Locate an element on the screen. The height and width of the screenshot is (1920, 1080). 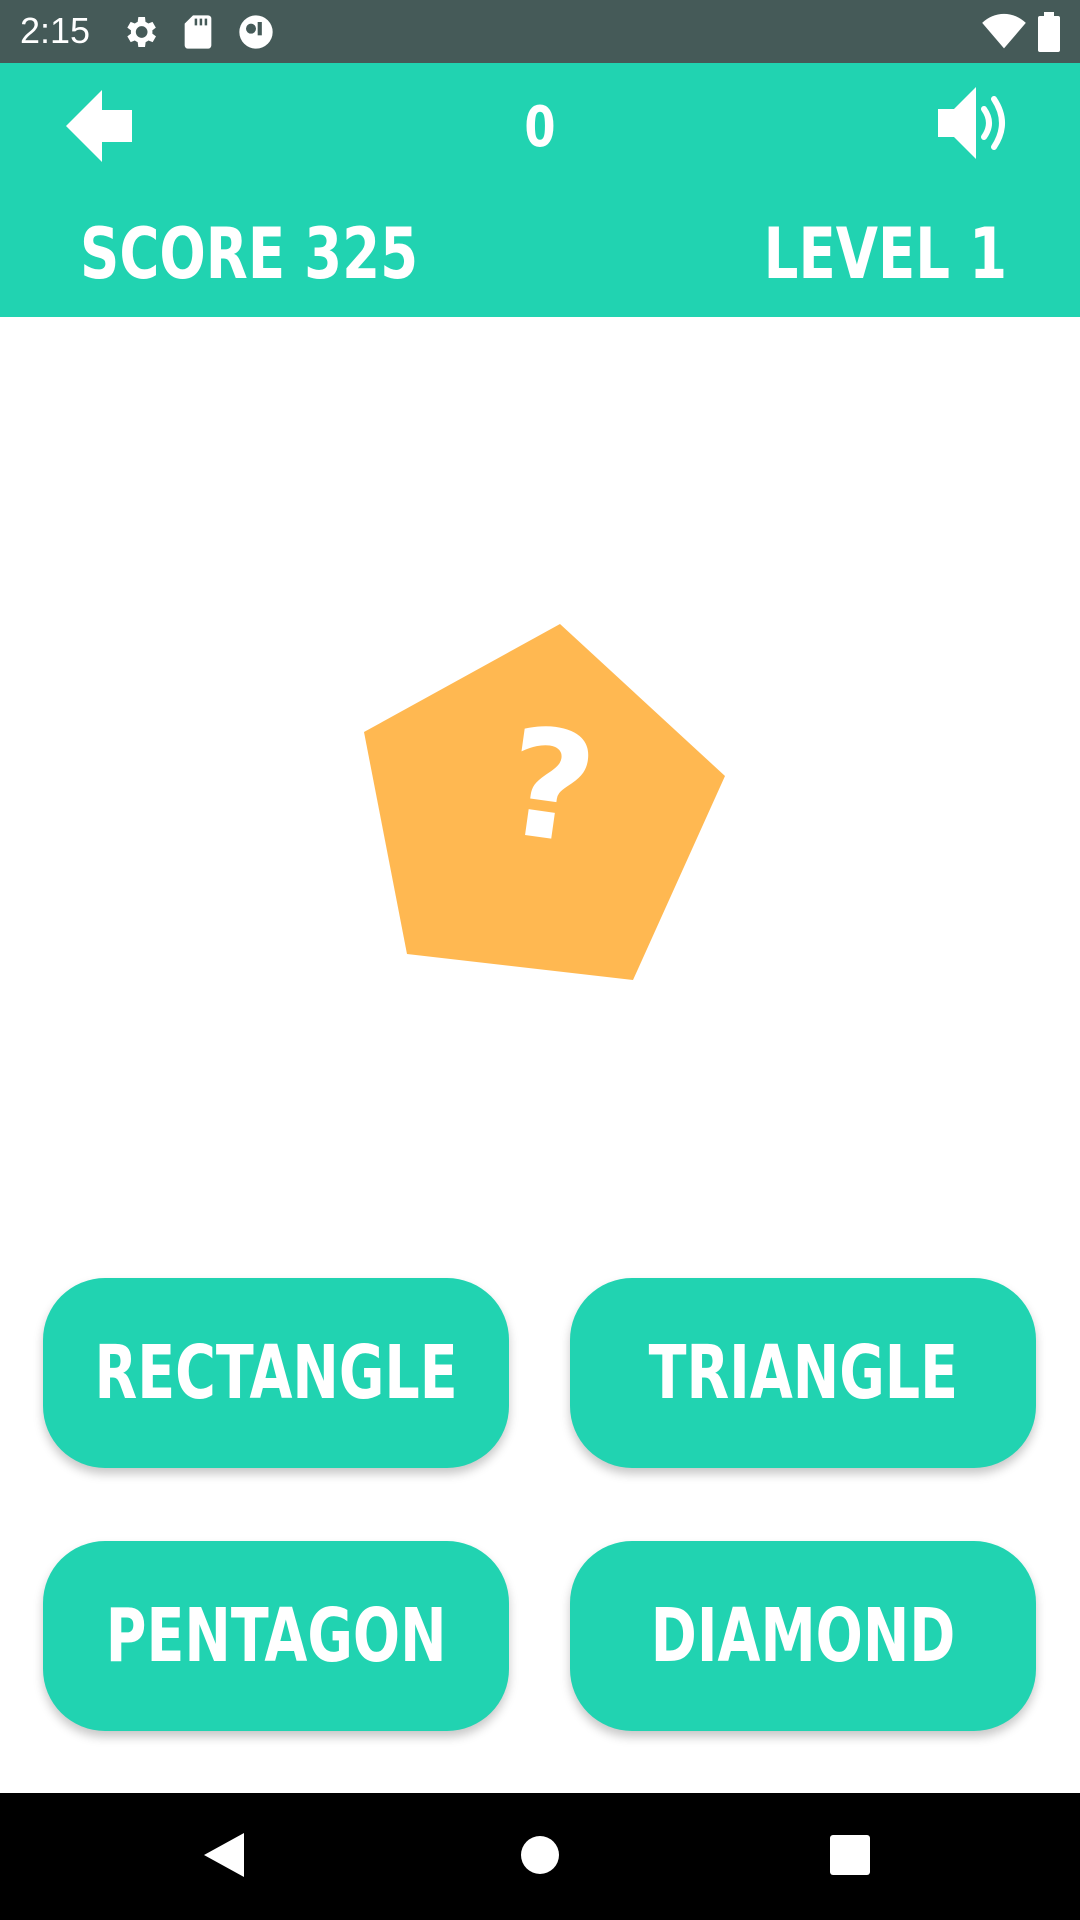
question-shape: ? is located at coordinates (550, 805).